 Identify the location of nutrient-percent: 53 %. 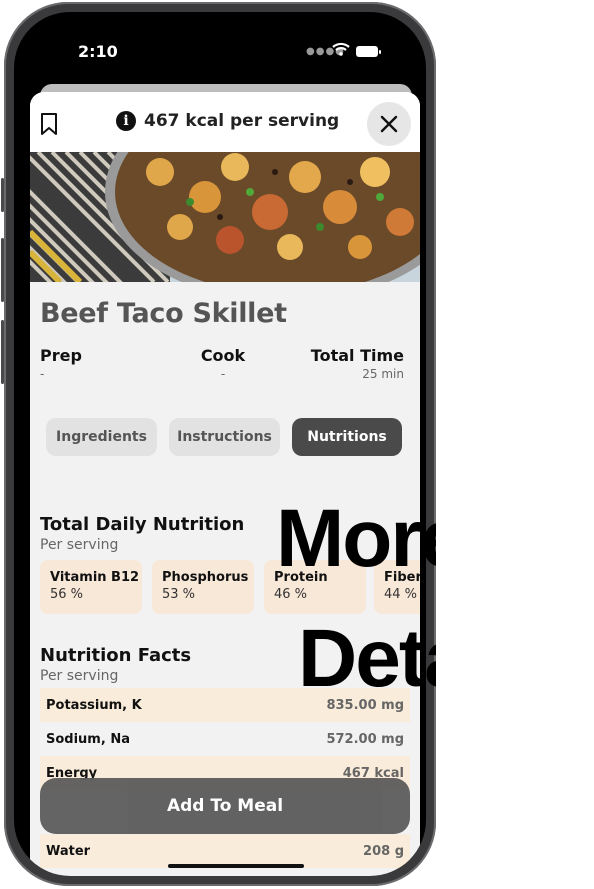
(179, 594).